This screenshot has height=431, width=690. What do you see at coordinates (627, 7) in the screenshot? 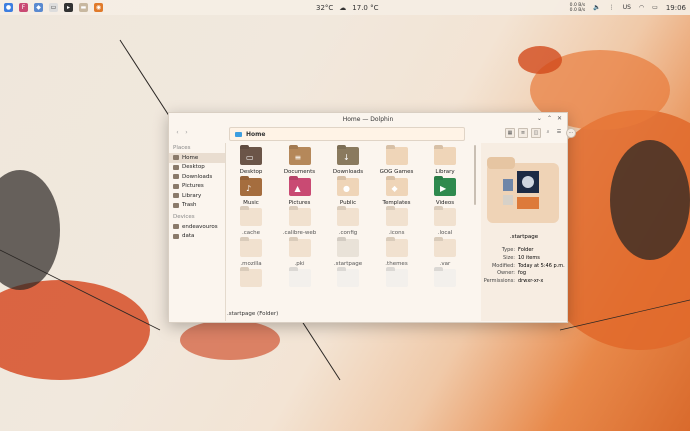
I see `keyboard-layout: US` at bounding box center [627, 7].